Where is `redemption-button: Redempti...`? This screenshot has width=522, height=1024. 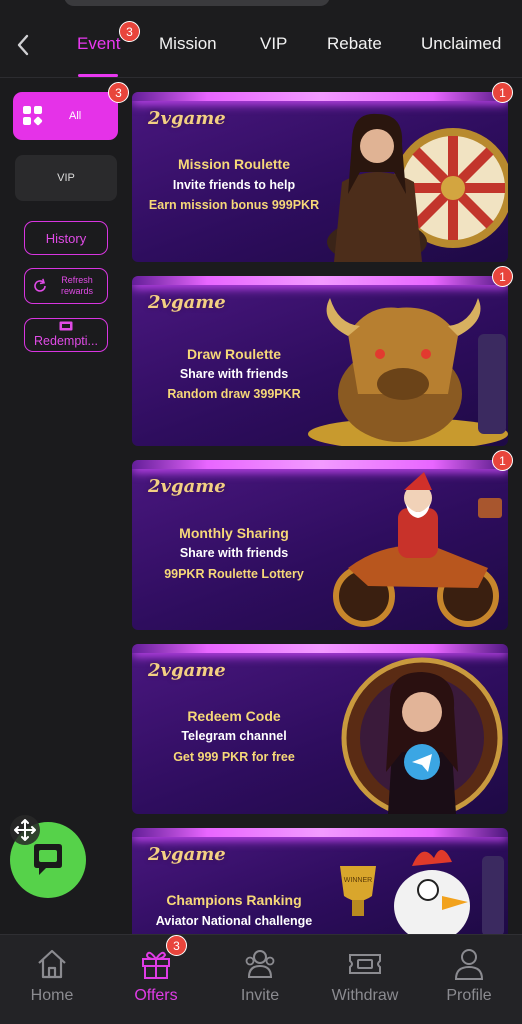
redemption-button: Redempti... is located at coordinates (66, 335).